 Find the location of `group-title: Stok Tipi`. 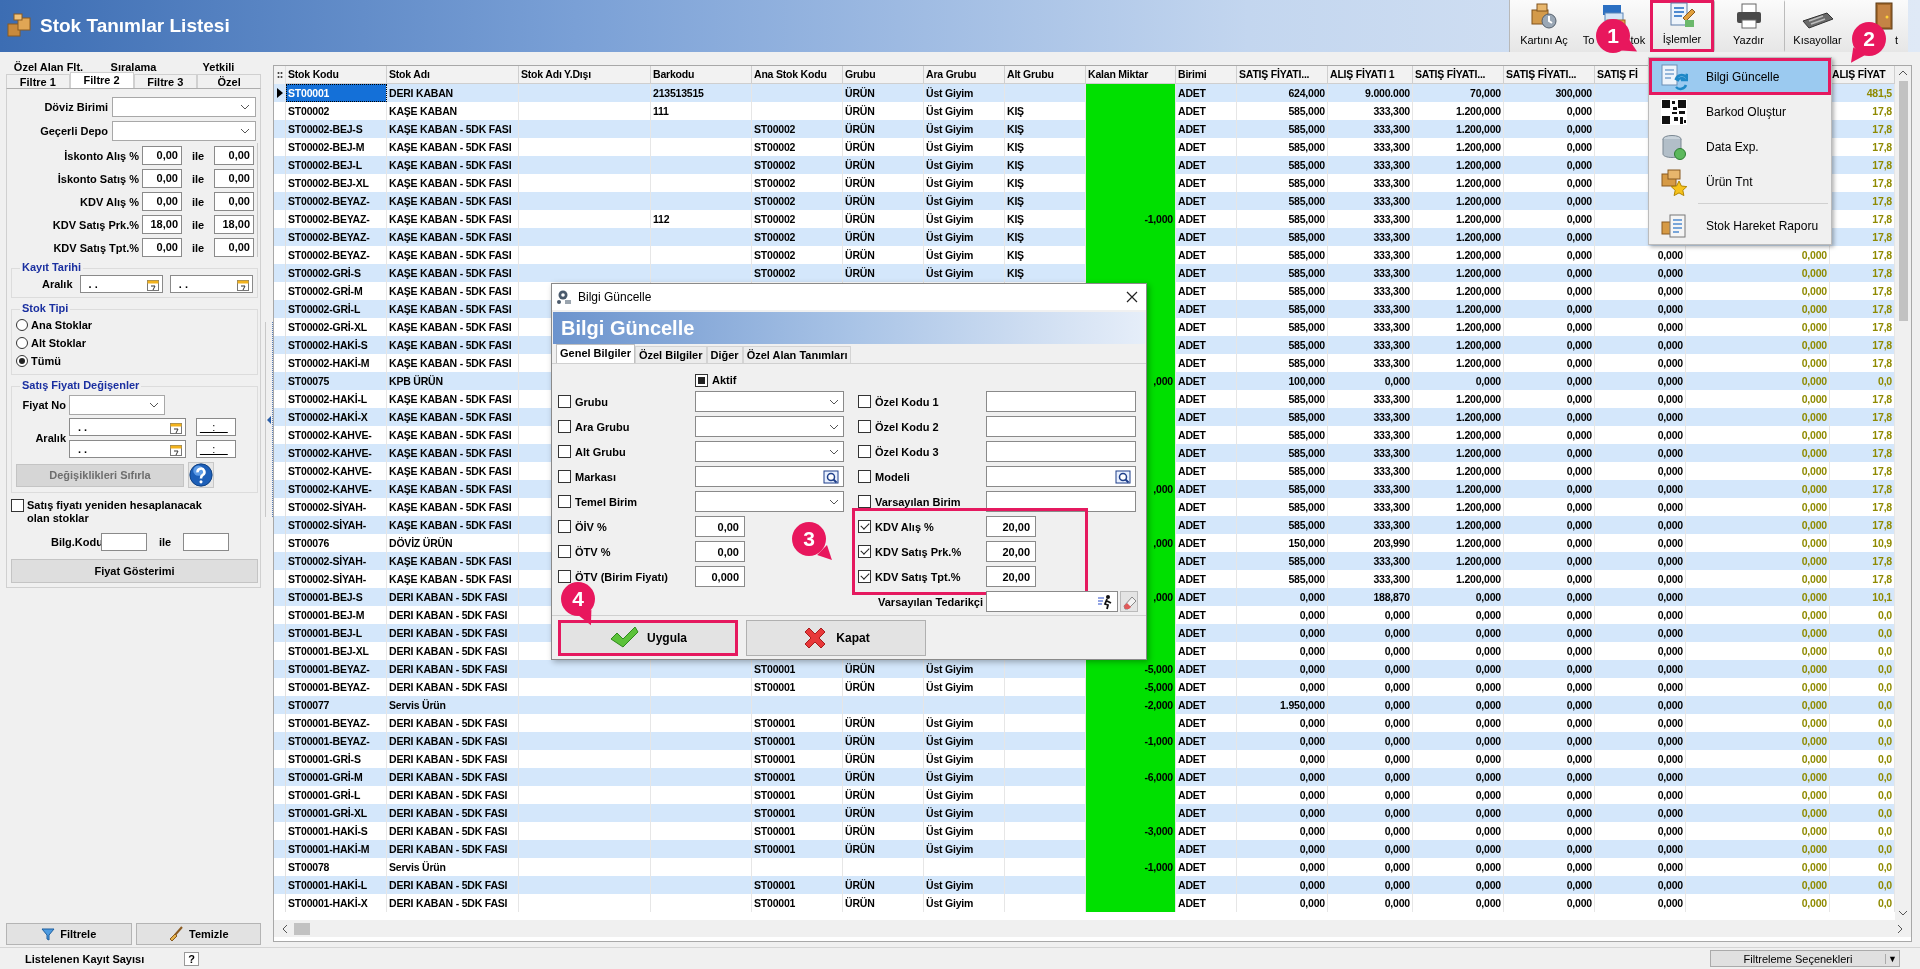

group-title: Stok Tipi is located at coordinates (45, 308).